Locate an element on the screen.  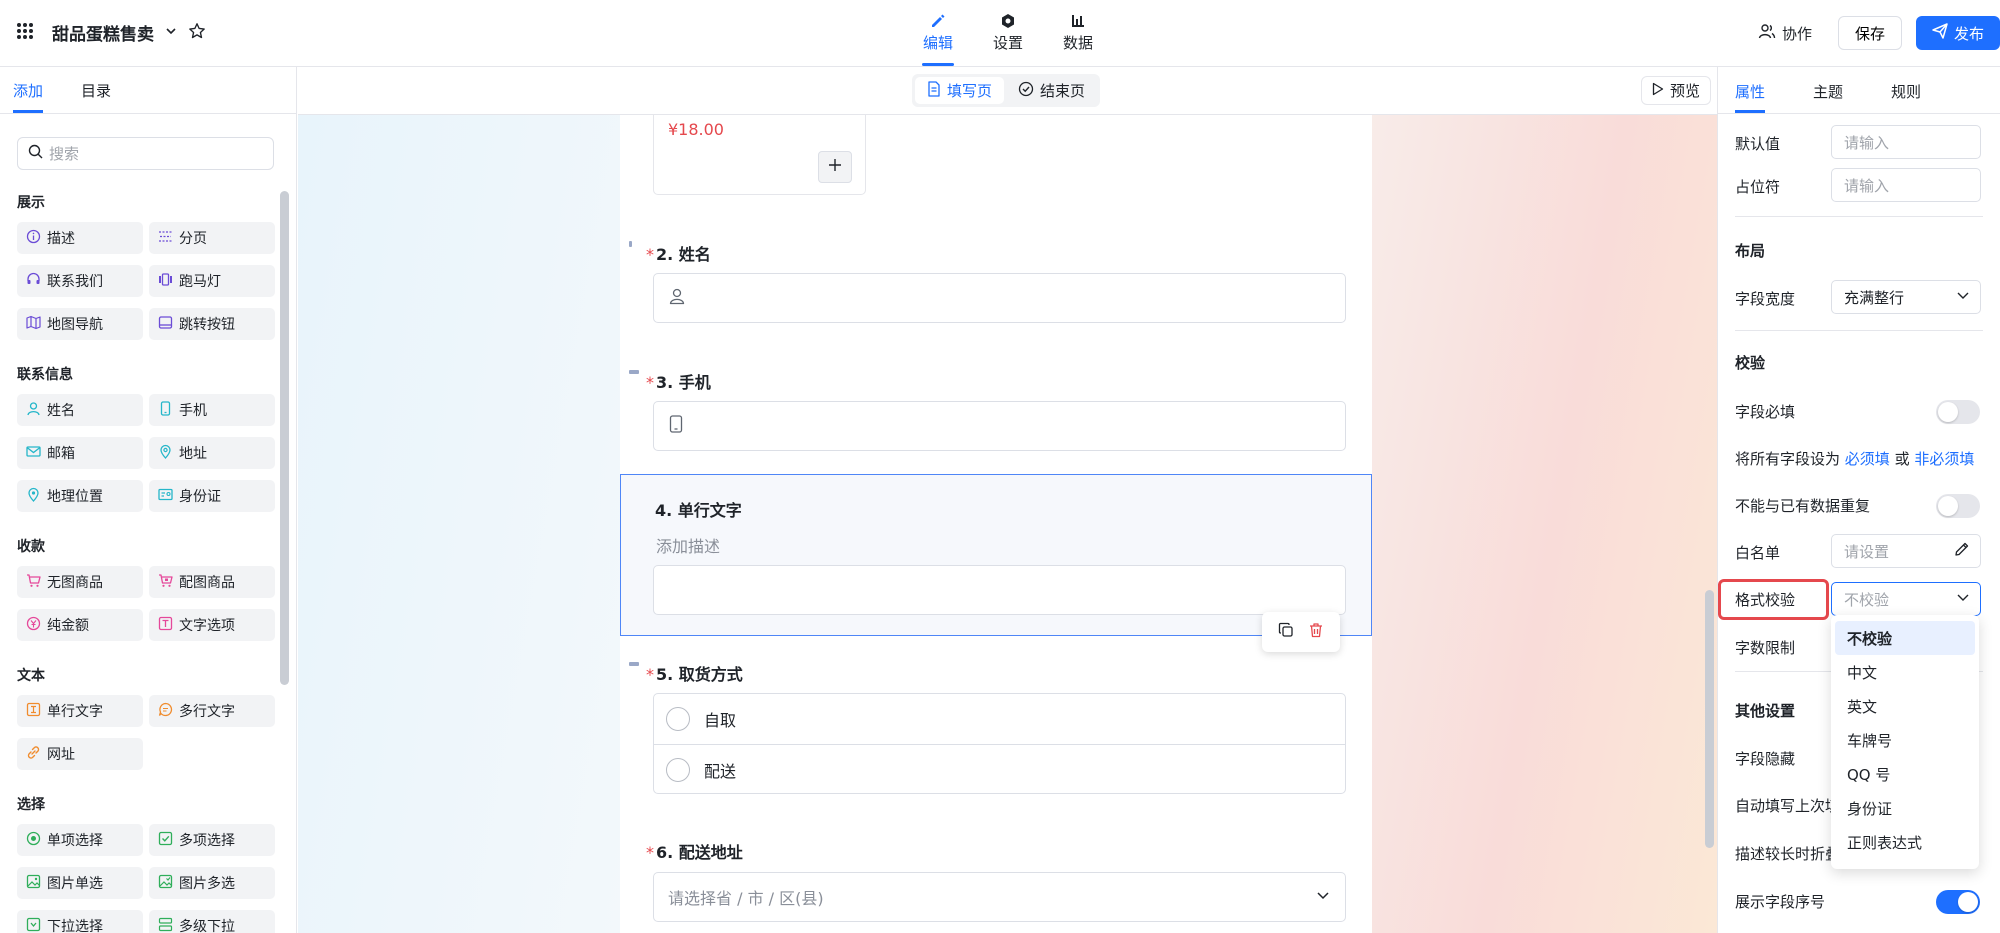
radio-option-pickup: 自取 is located at coordinates (999, 719).